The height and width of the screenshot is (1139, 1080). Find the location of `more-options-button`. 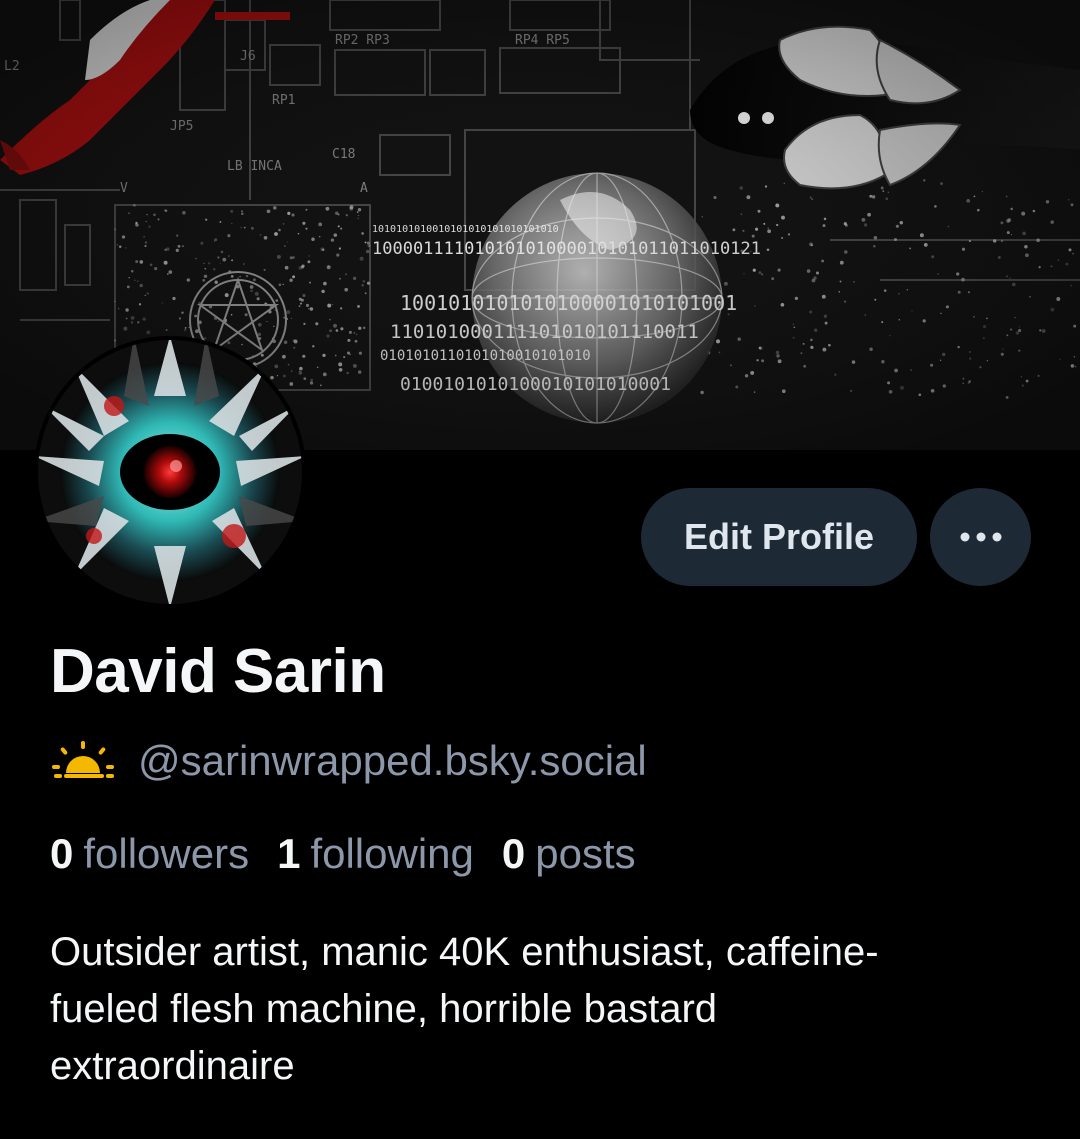

more-options-button is located at coordinates (980, 537).